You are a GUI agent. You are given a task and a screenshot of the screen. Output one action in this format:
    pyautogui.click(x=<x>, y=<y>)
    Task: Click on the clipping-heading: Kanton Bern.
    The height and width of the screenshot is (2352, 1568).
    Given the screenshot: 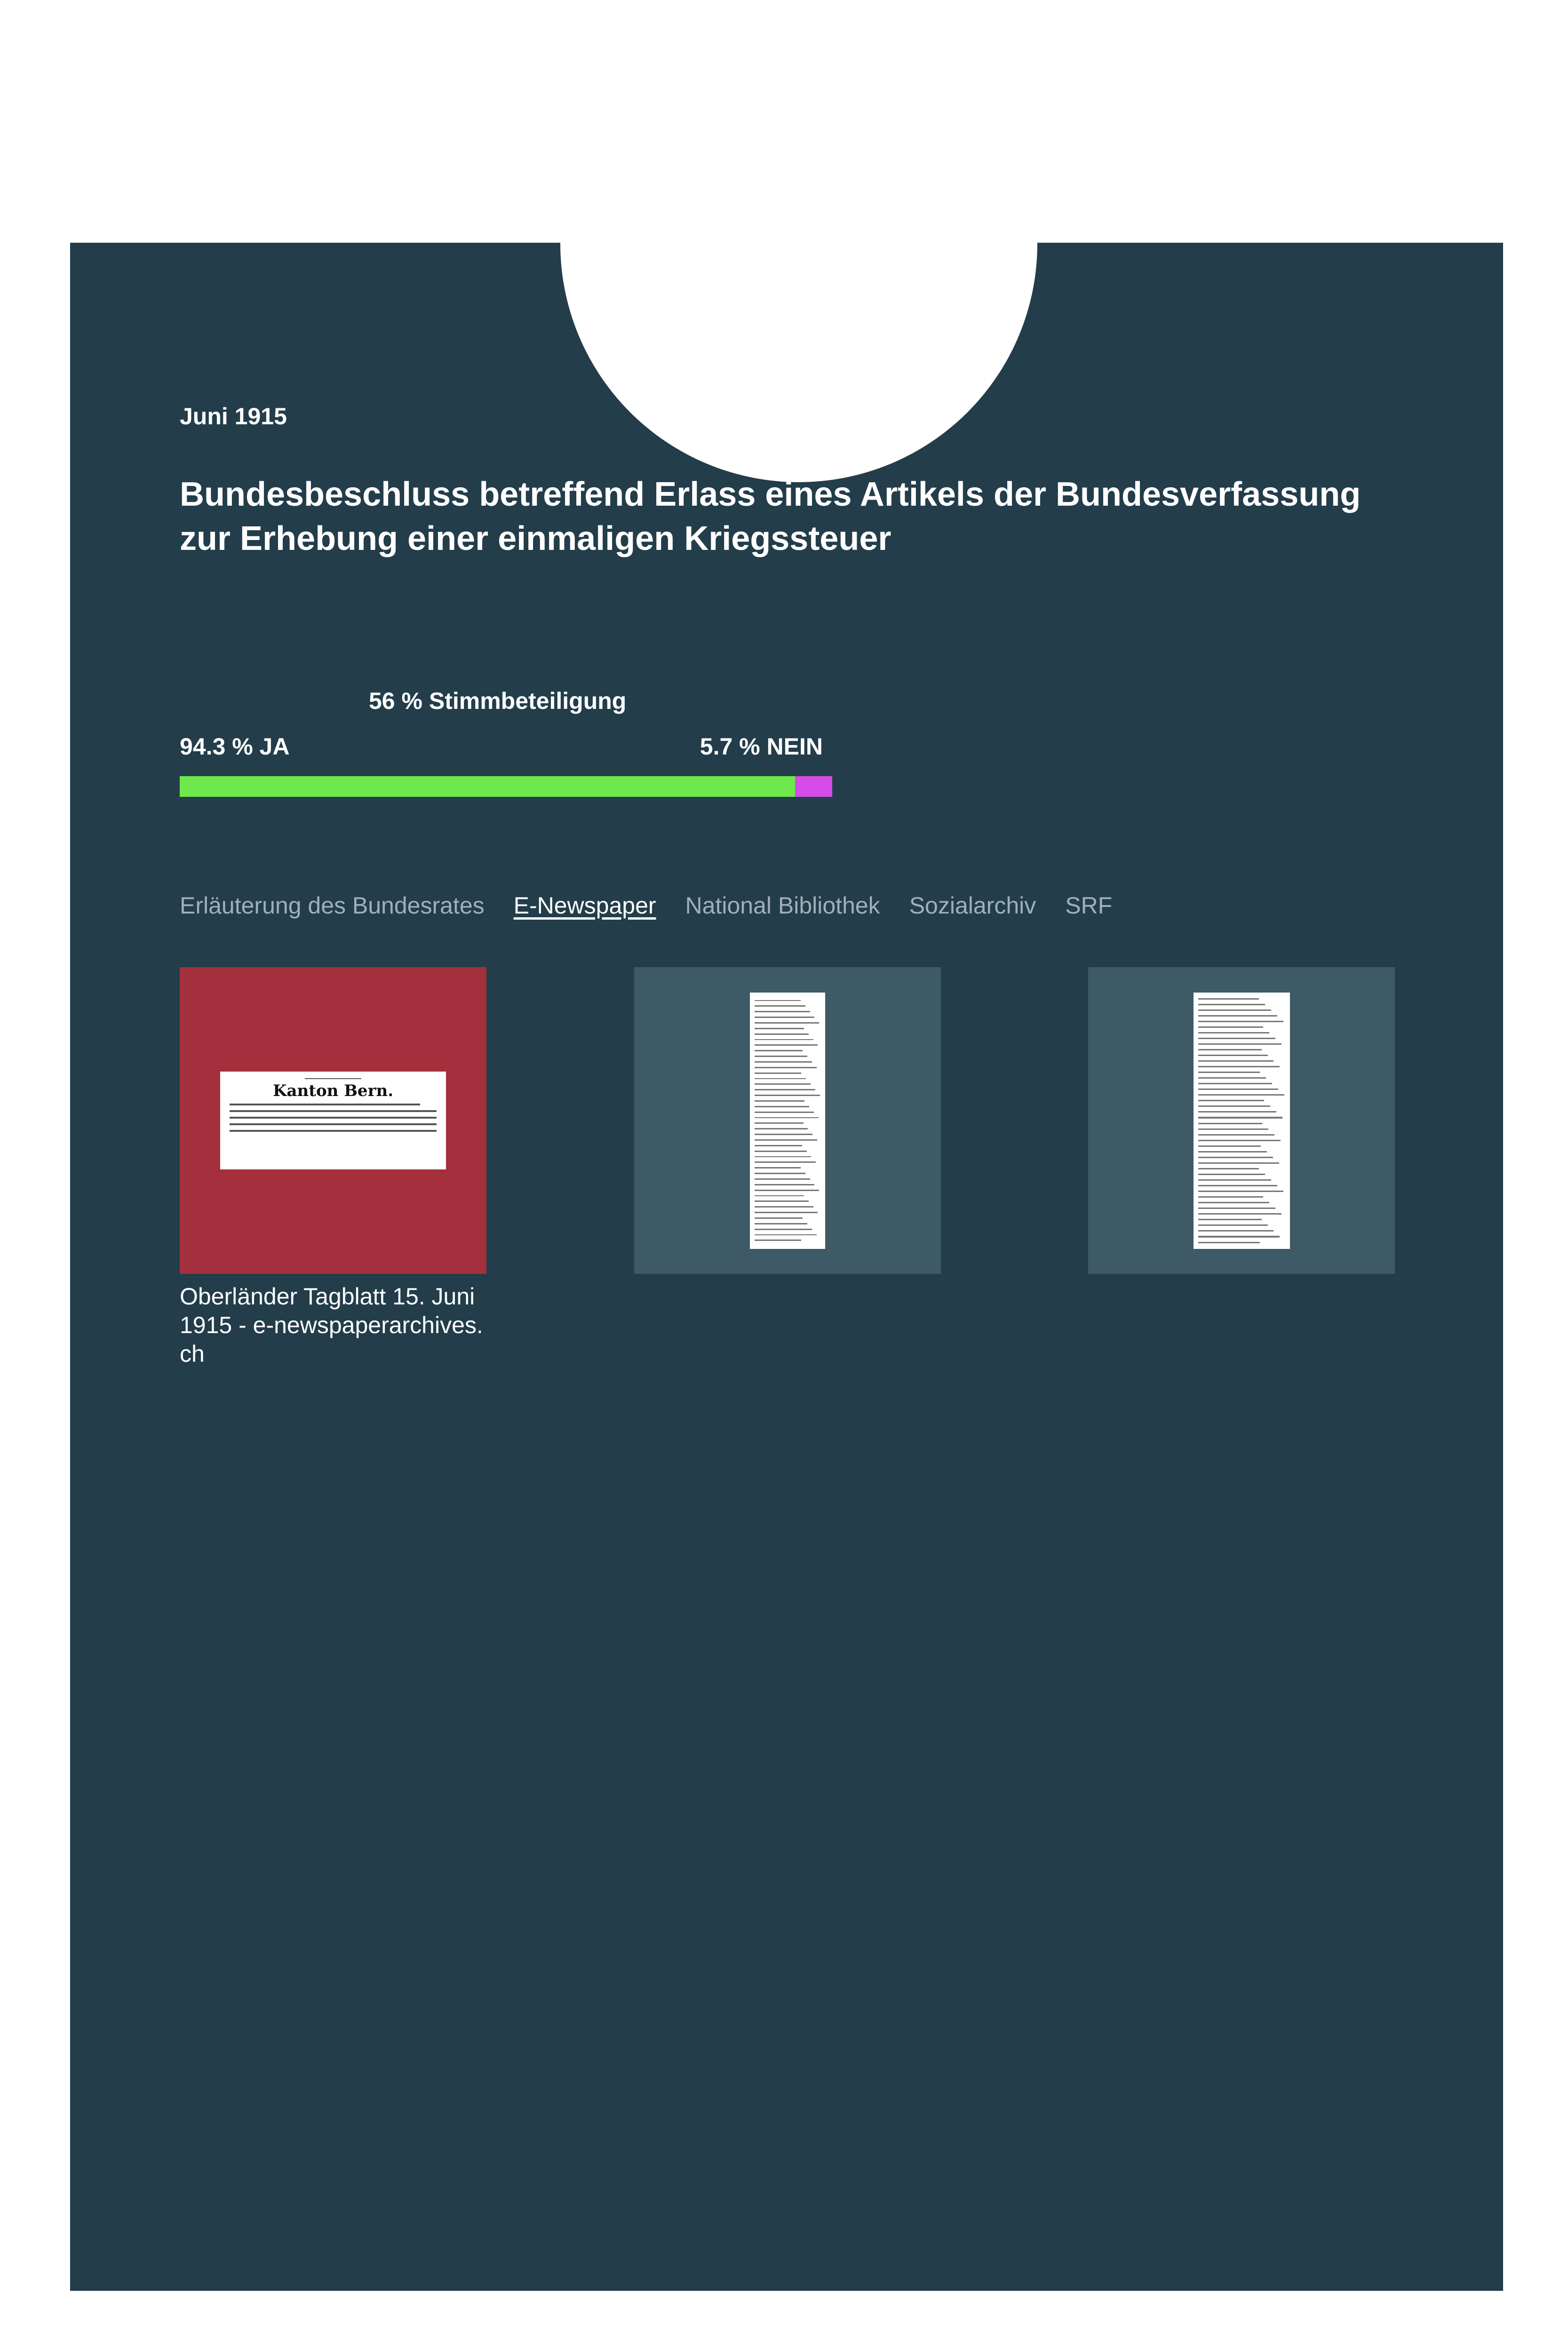 What is the action you would take?
    pyautogui.click(x=333, y=1090)
    